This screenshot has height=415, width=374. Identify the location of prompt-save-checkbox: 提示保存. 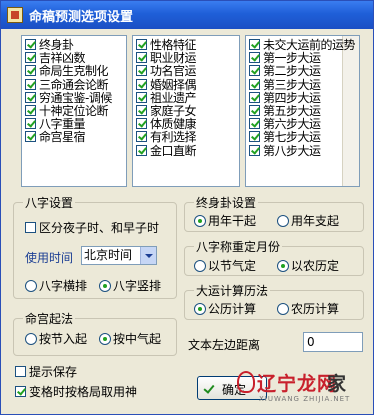
(46, 371).